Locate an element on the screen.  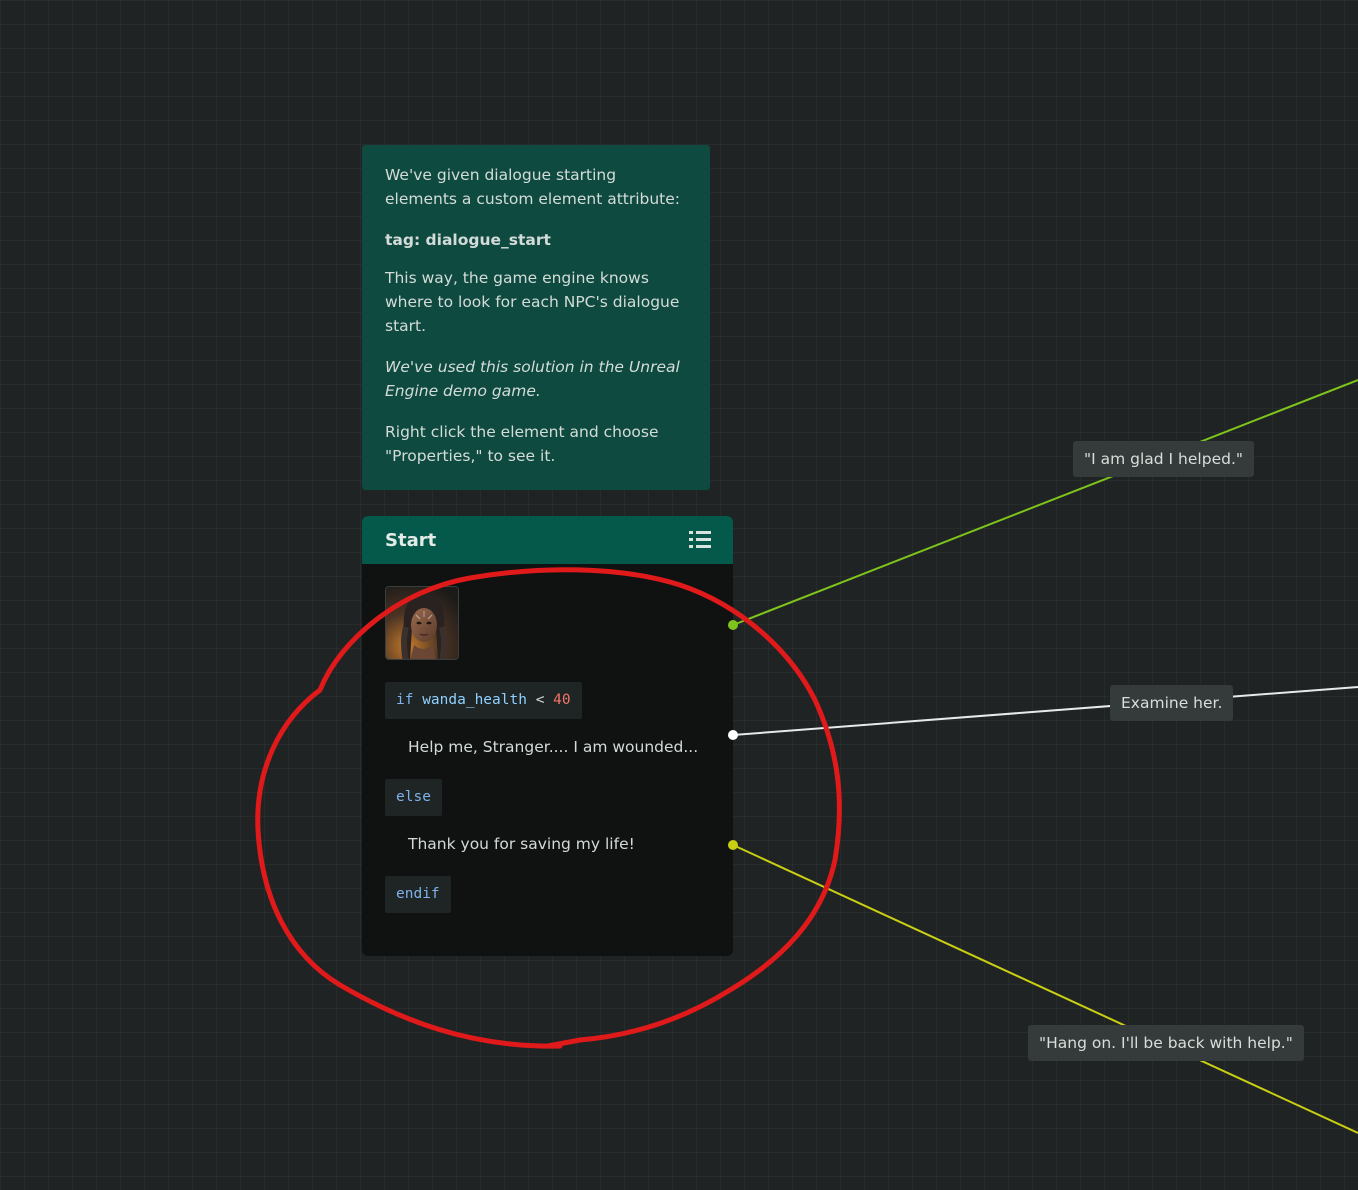
node-title: Start is located at coordinates (411, 540).